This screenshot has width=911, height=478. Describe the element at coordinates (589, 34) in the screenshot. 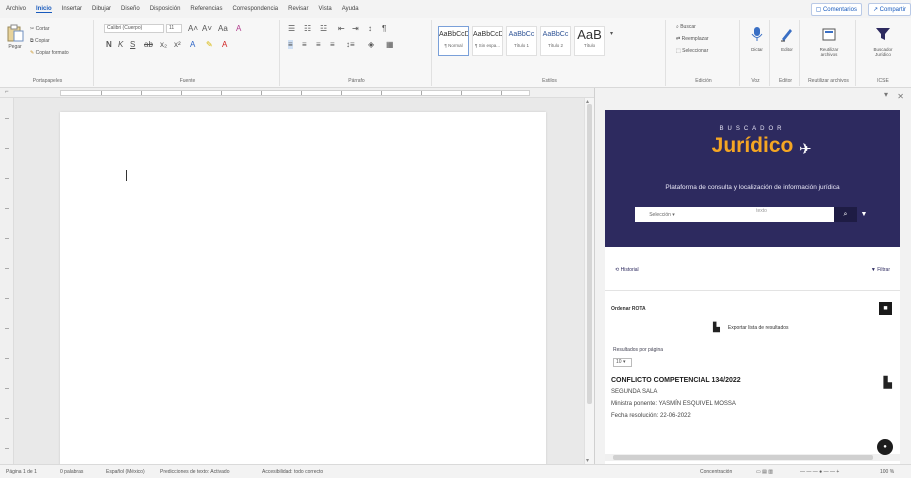

I see `style-sample: AaB` at that location.